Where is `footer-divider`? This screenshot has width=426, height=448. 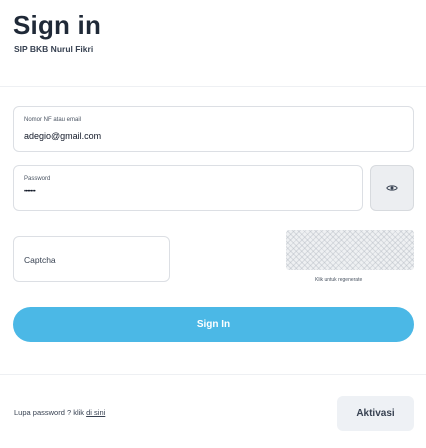 footer-divider is located at coordinates (213, 374).